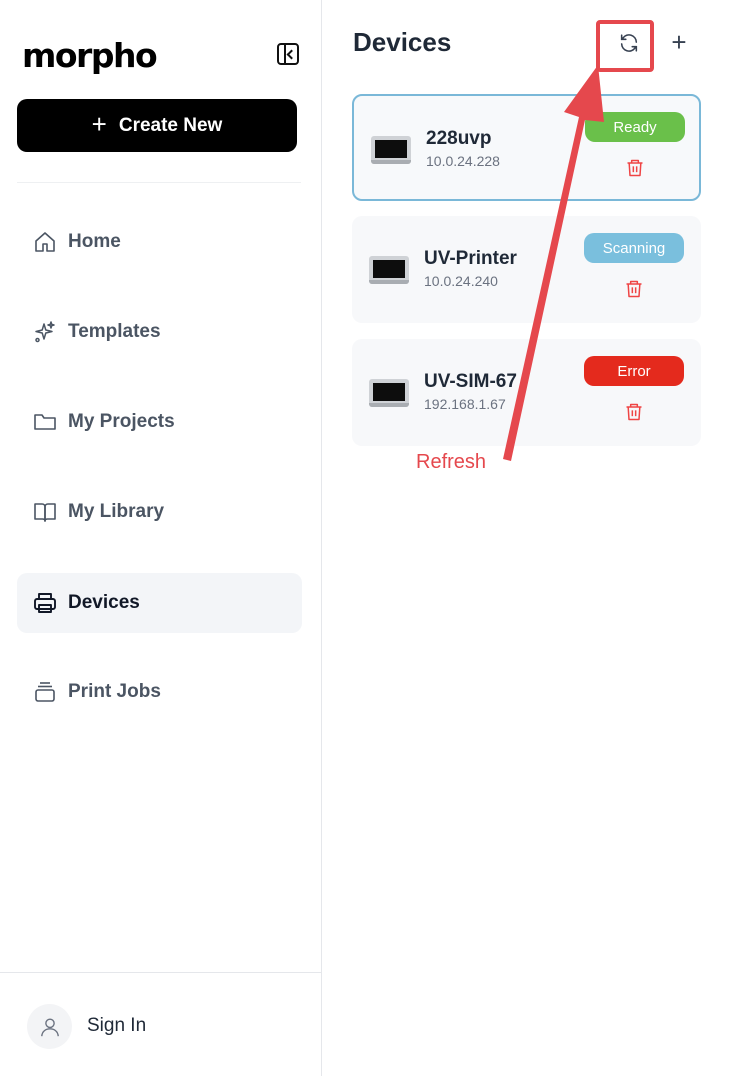 The image size is (731, 1076). What do you see at coordinates (90, 55) in the screenshot?
I see `app-logo: morpho` at bounding box center [90, 55].